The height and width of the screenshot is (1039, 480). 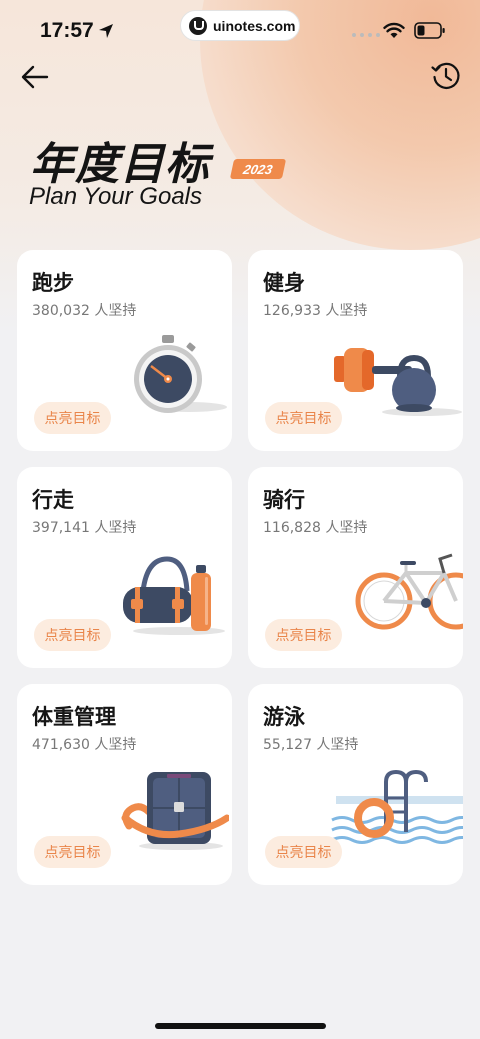 I want to click on goal-card-weight: 体重管理 471,630 人坚持 点亮目标, so click(x=124, y=784).